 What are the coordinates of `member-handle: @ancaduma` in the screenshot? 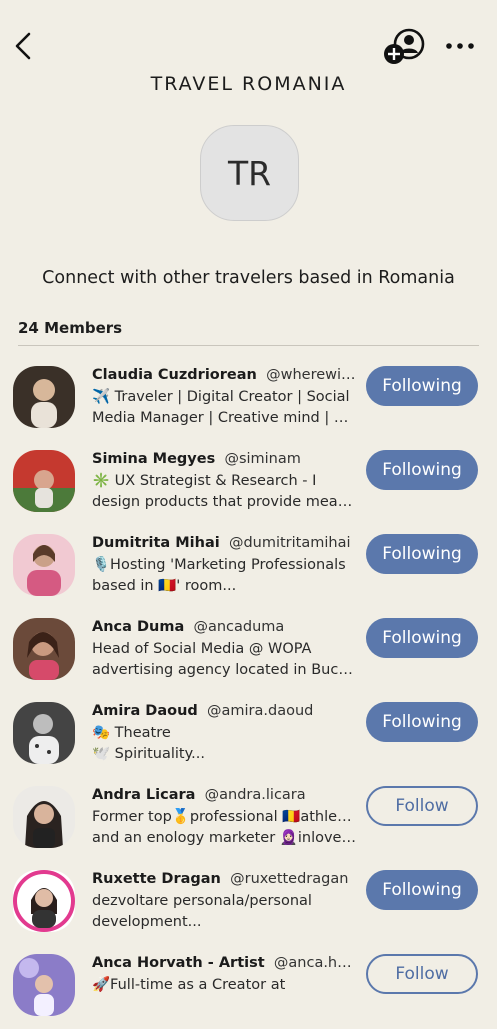 It's located at (239, 627).